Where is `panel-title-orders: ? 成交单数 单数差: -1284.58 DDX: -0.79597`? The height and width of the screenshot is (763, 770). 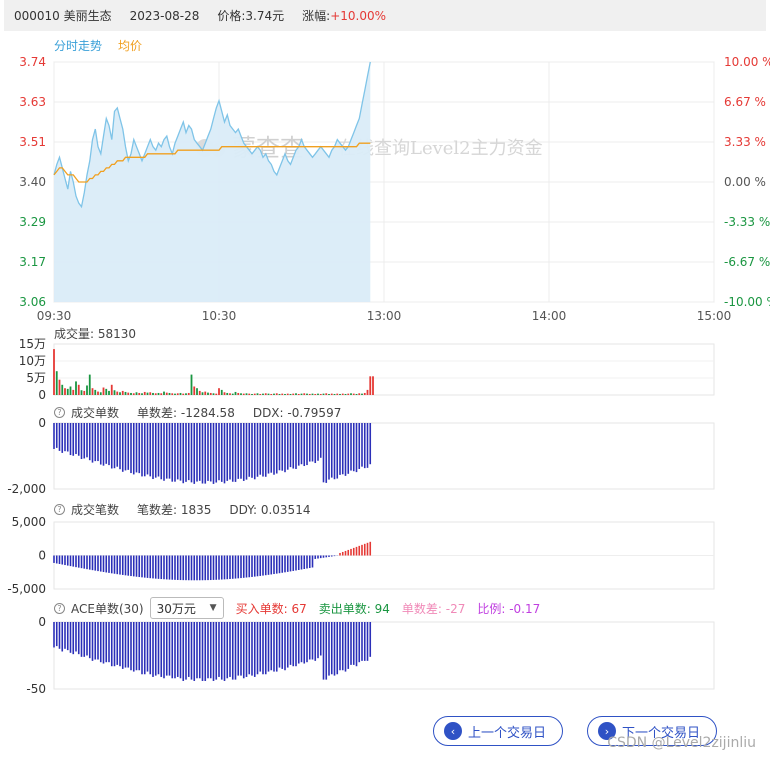 panel-title-orders: ? 成交单数 单数差: -1284.58 DDX: -0.79597 is located at coordinates (197, 412).